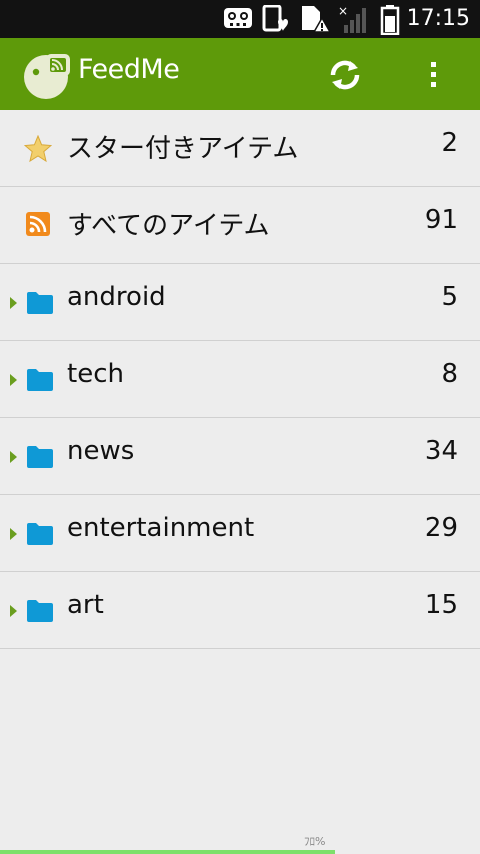 The image size is (480, 854). Describe the element at coordinates (183, 149) in the screenshot. I see `list-item-label: スター付きアイテム` at that location.